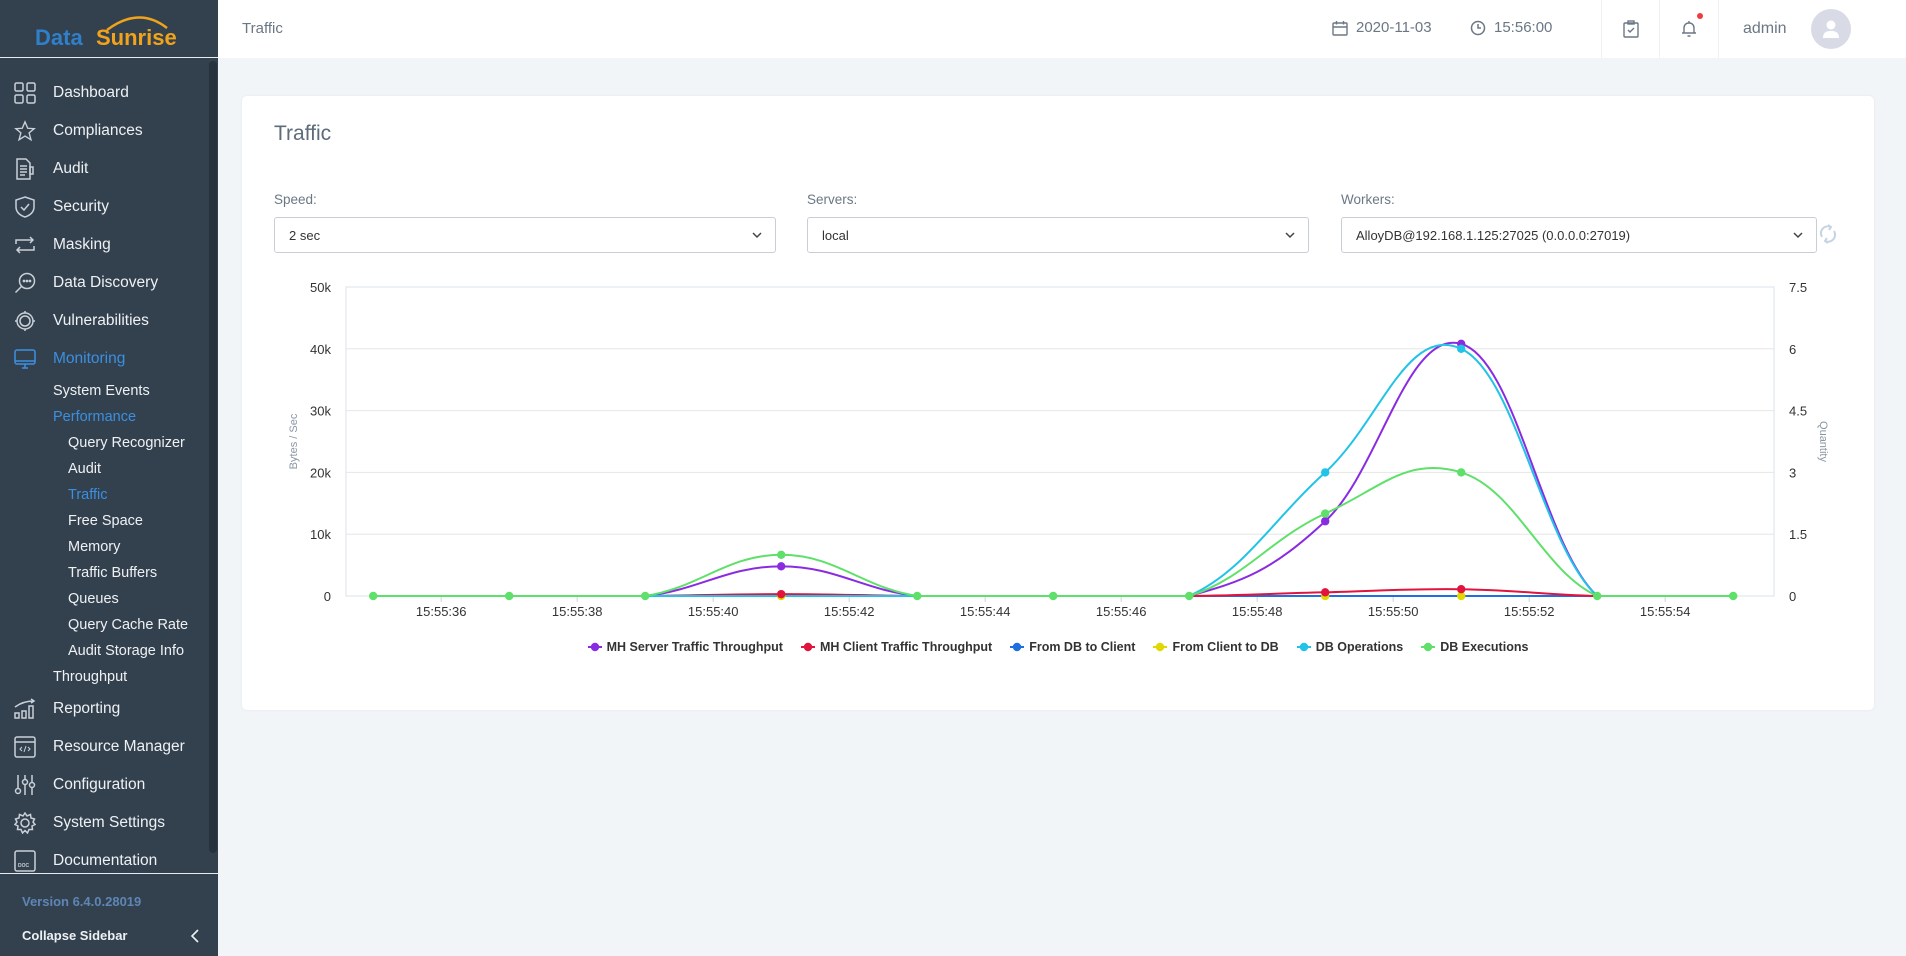 The height and width of the screenshot is (956, 1906). What do you see at coordinates (82, 901) in the screenshot?
I see `version-label: Version 6.4.0.28019` at bounding box center [82, 901].